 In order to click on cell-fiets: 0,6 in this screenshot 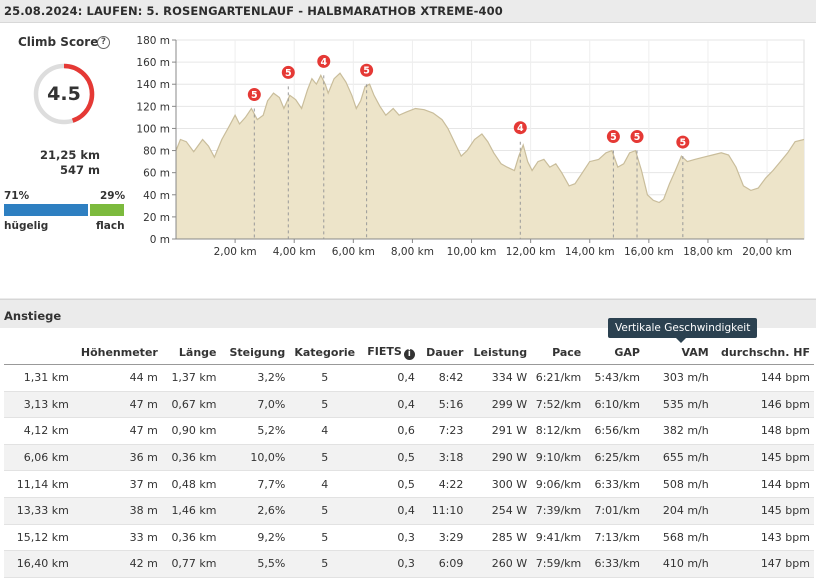, I will do `click(389, 431)`.